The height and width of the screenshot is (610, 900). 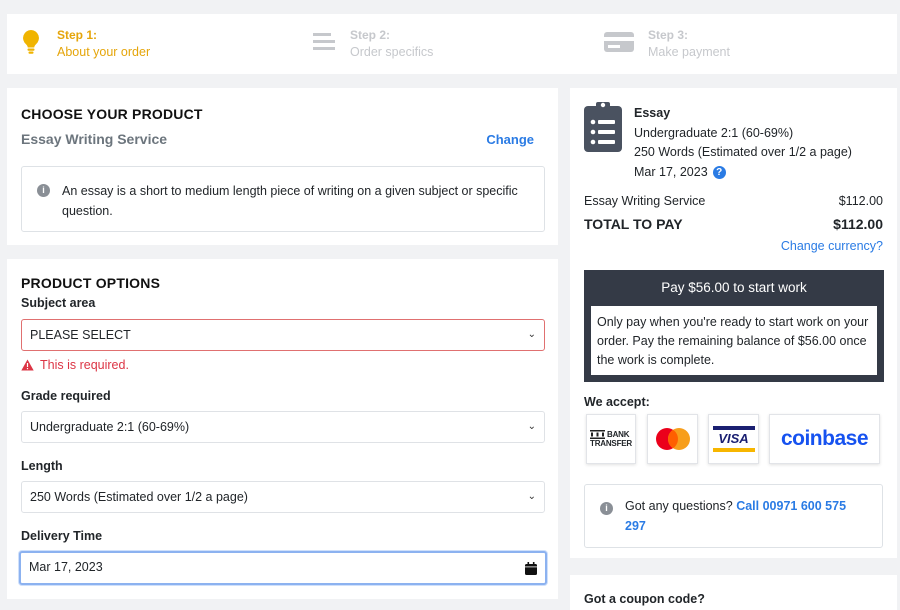 What do you see at coordinates (110, 427) in the screenshot?
I see `grade-select-value: Undergraduate 2:1 (60-69%)` at bounding box center [110, 427].